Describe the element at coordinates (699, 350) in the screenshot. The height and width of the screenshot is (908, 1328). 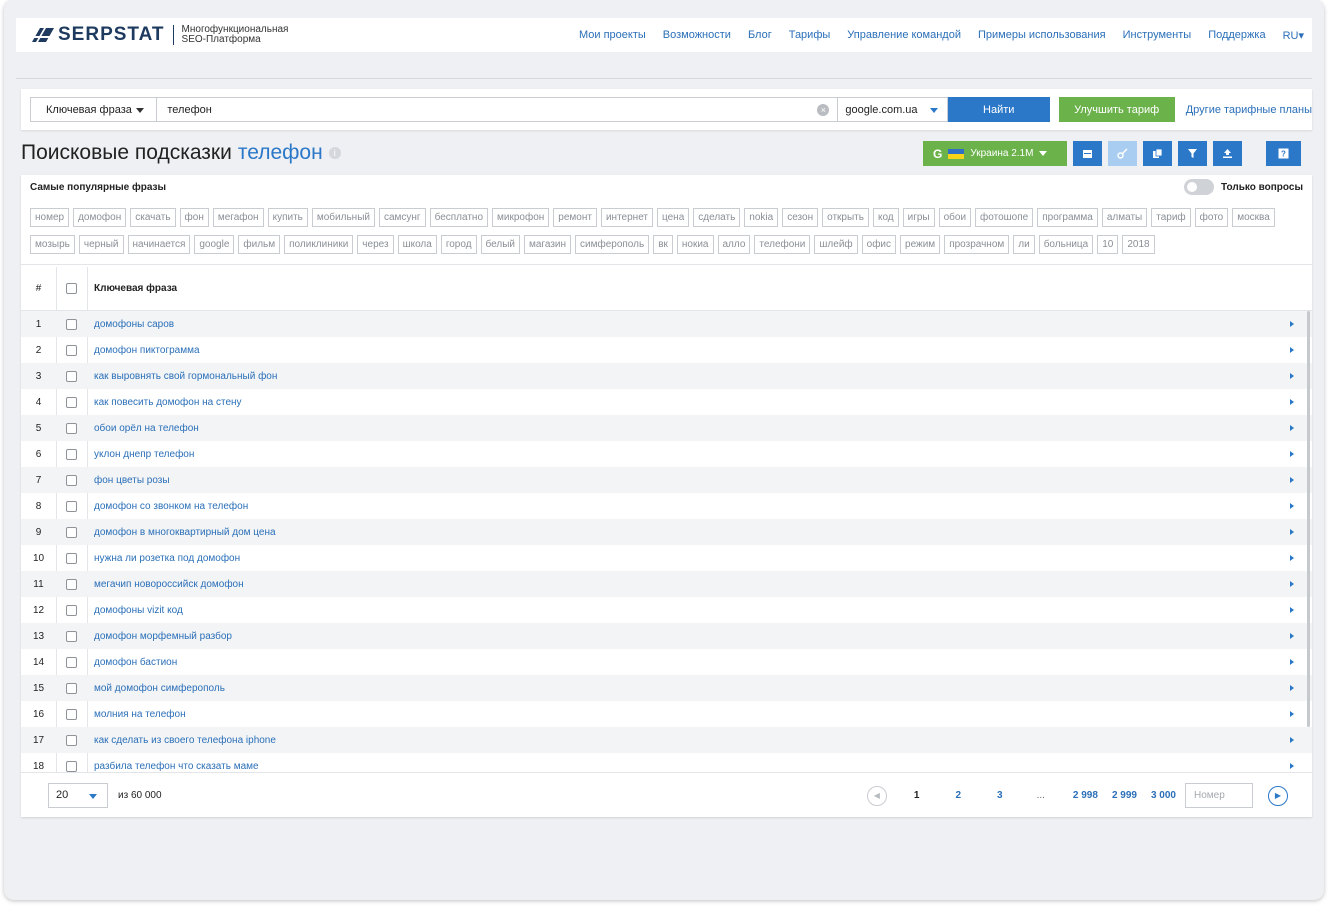
I see `row-keyword-link: домофон пиктограмма` at that location.